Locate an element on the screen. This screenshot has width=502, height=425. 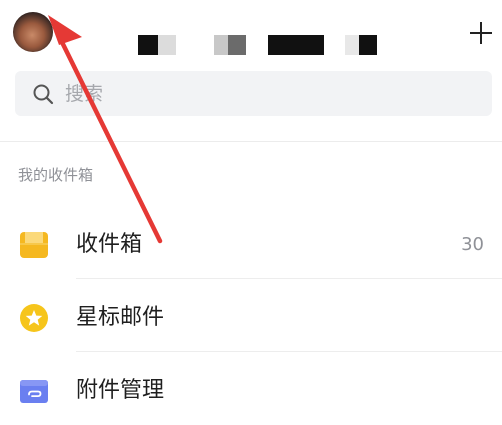
add-button is located at coordinates (481, 33).